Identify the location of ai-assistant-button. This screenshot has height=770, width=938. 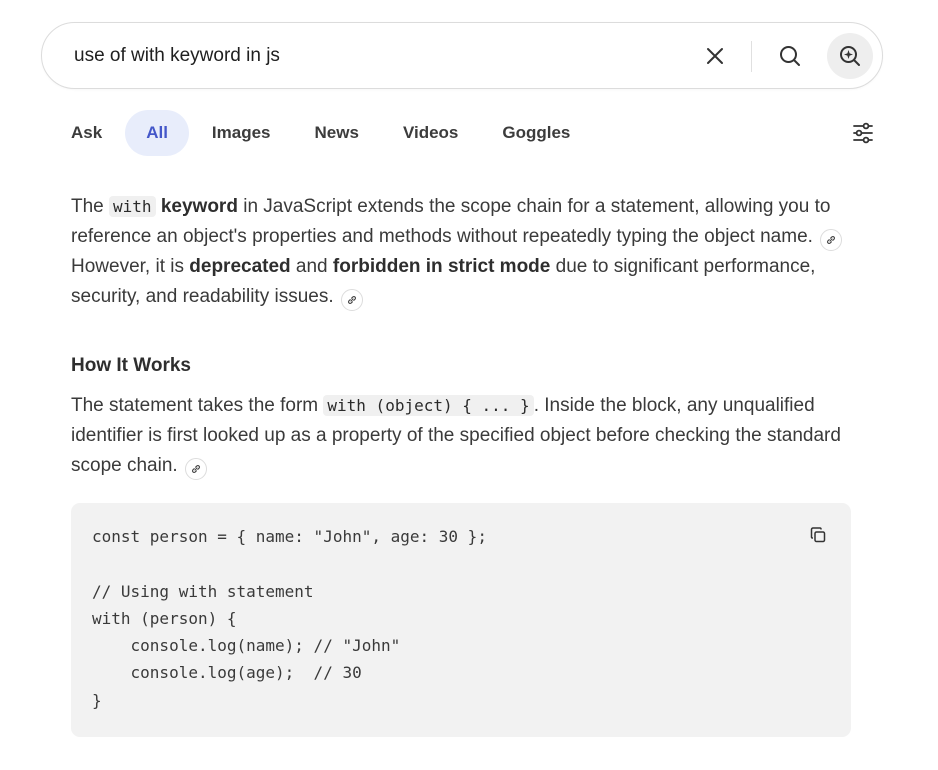
(850, 56).